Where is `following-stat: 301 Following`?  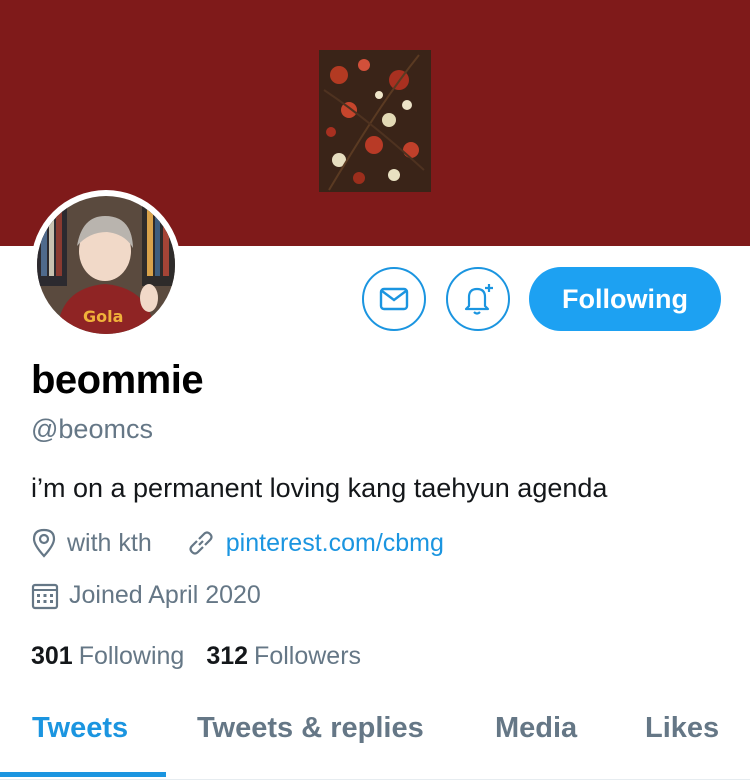 following-stat: 301 Following is located at coordinates (107, 656).